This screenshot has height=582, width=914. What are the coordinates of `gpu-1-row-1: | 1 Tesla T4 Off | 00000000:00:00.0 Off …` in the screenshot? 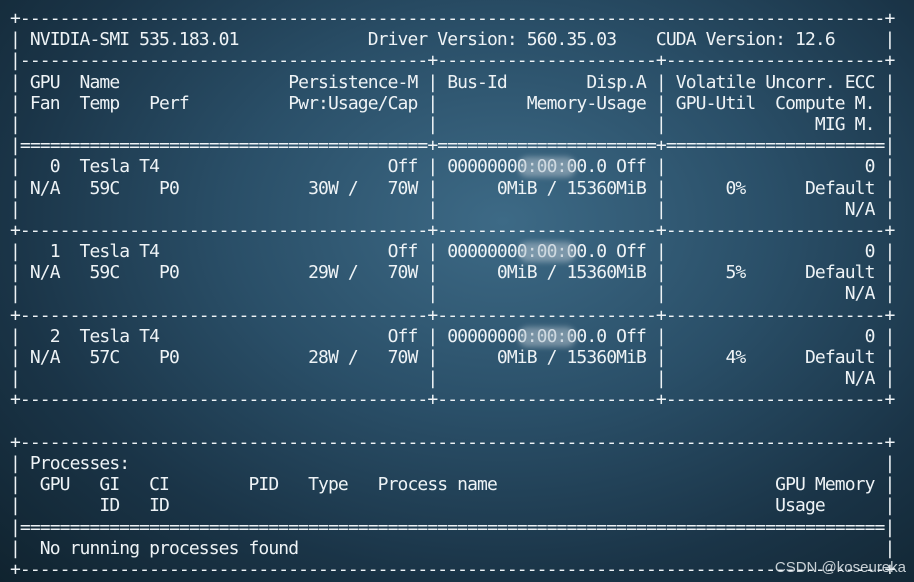 It's located at (452, 252).